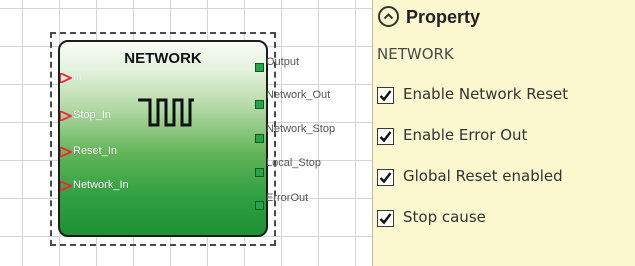 The width and height of the screenshot is (635, 266). Describe the element at coordinates (166, 112) in the screenshot. I see `square-wave-icon` at that location.